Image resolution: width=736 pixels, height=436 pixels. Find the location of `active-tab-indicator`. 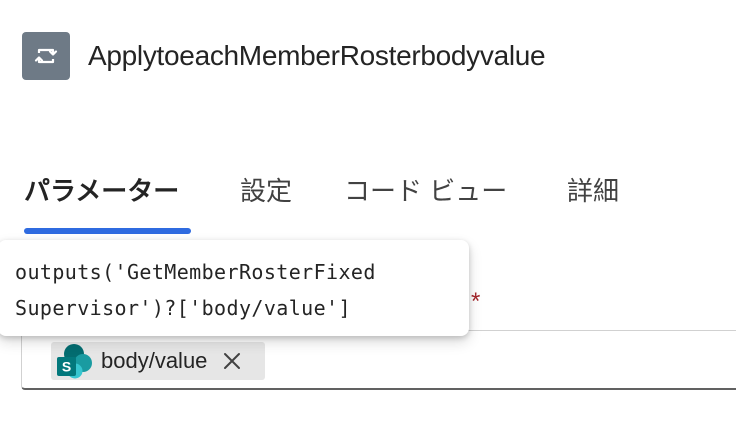

active-tab-indicator is located at coordinates (107, 231).